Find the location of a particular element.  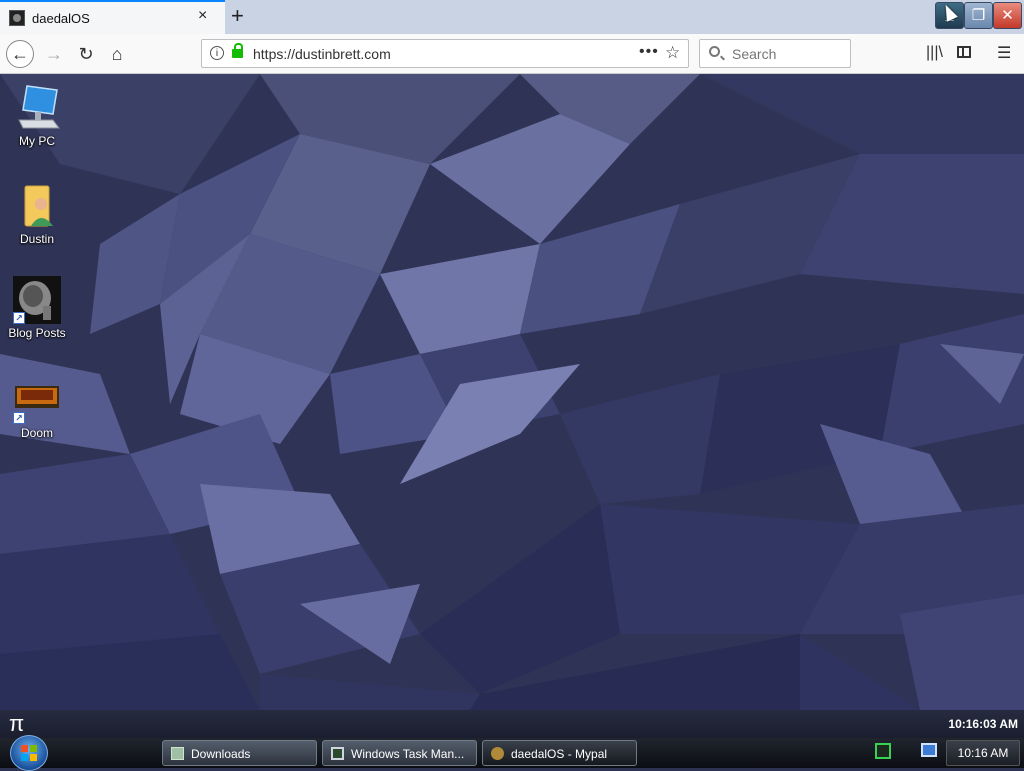

daedalos-favicon-icon is located at coordinates (17, 18).